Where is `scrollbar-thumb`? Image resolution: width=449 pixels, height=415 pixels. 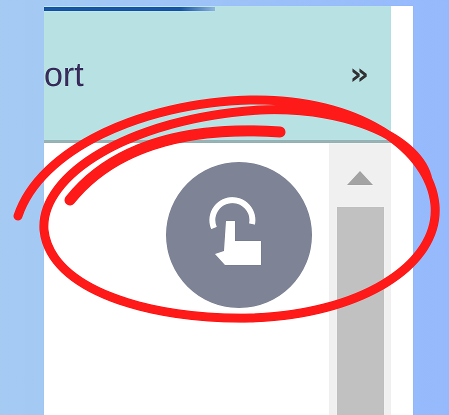
scrollbar-thumb is located at coordinates (360, 311).